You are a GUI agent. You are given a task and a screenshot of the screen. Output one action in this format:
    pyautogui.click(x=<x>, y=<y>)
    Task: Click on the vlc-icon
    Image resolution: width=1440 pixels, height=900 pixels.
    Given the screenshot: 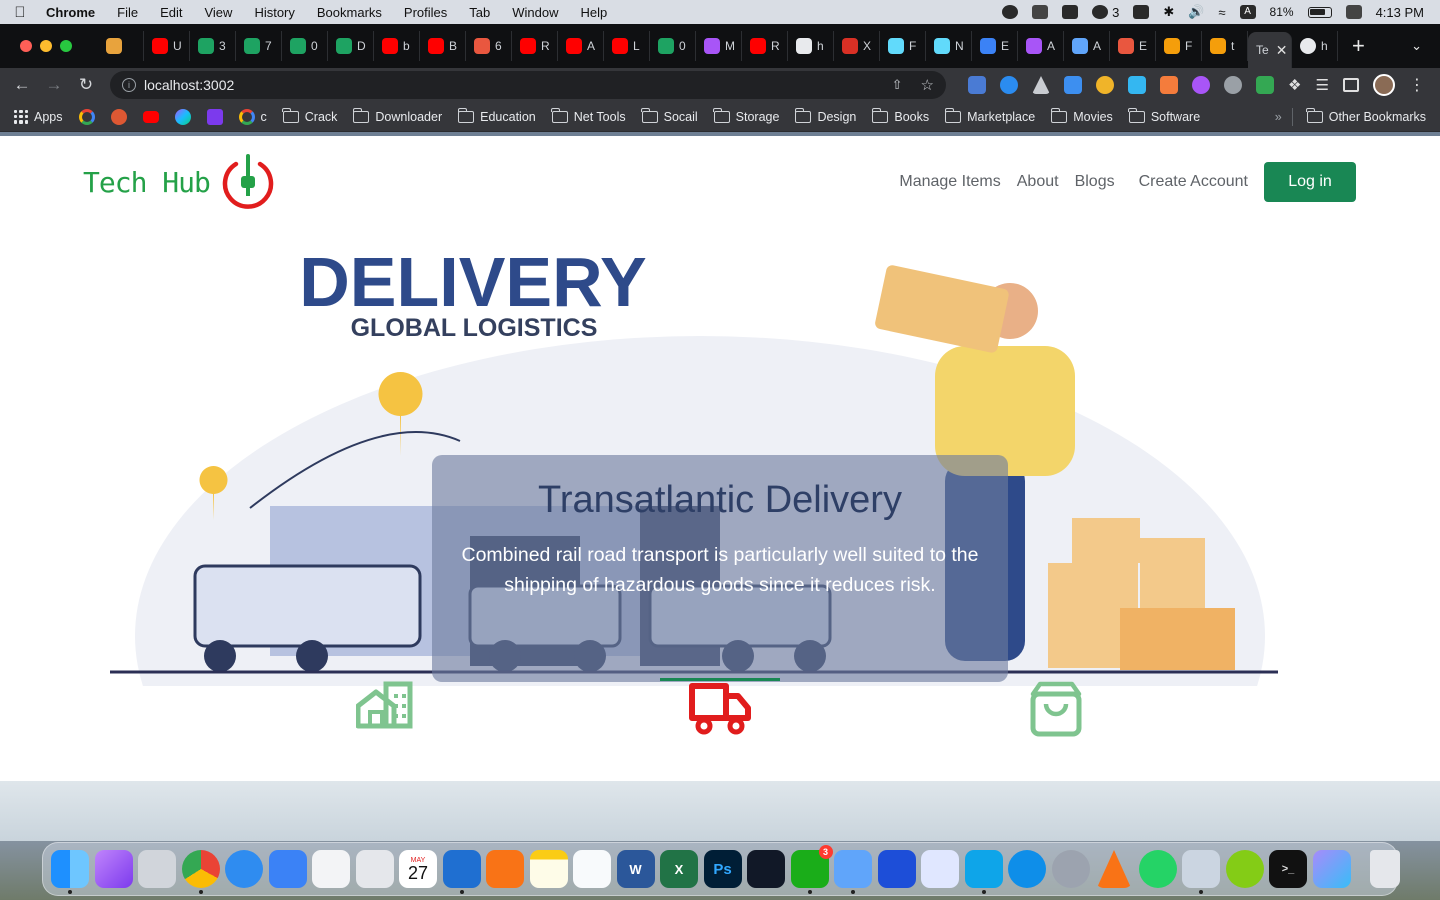 What is the action you would take?
    pyautogui.click(x=1114, y=869)
    